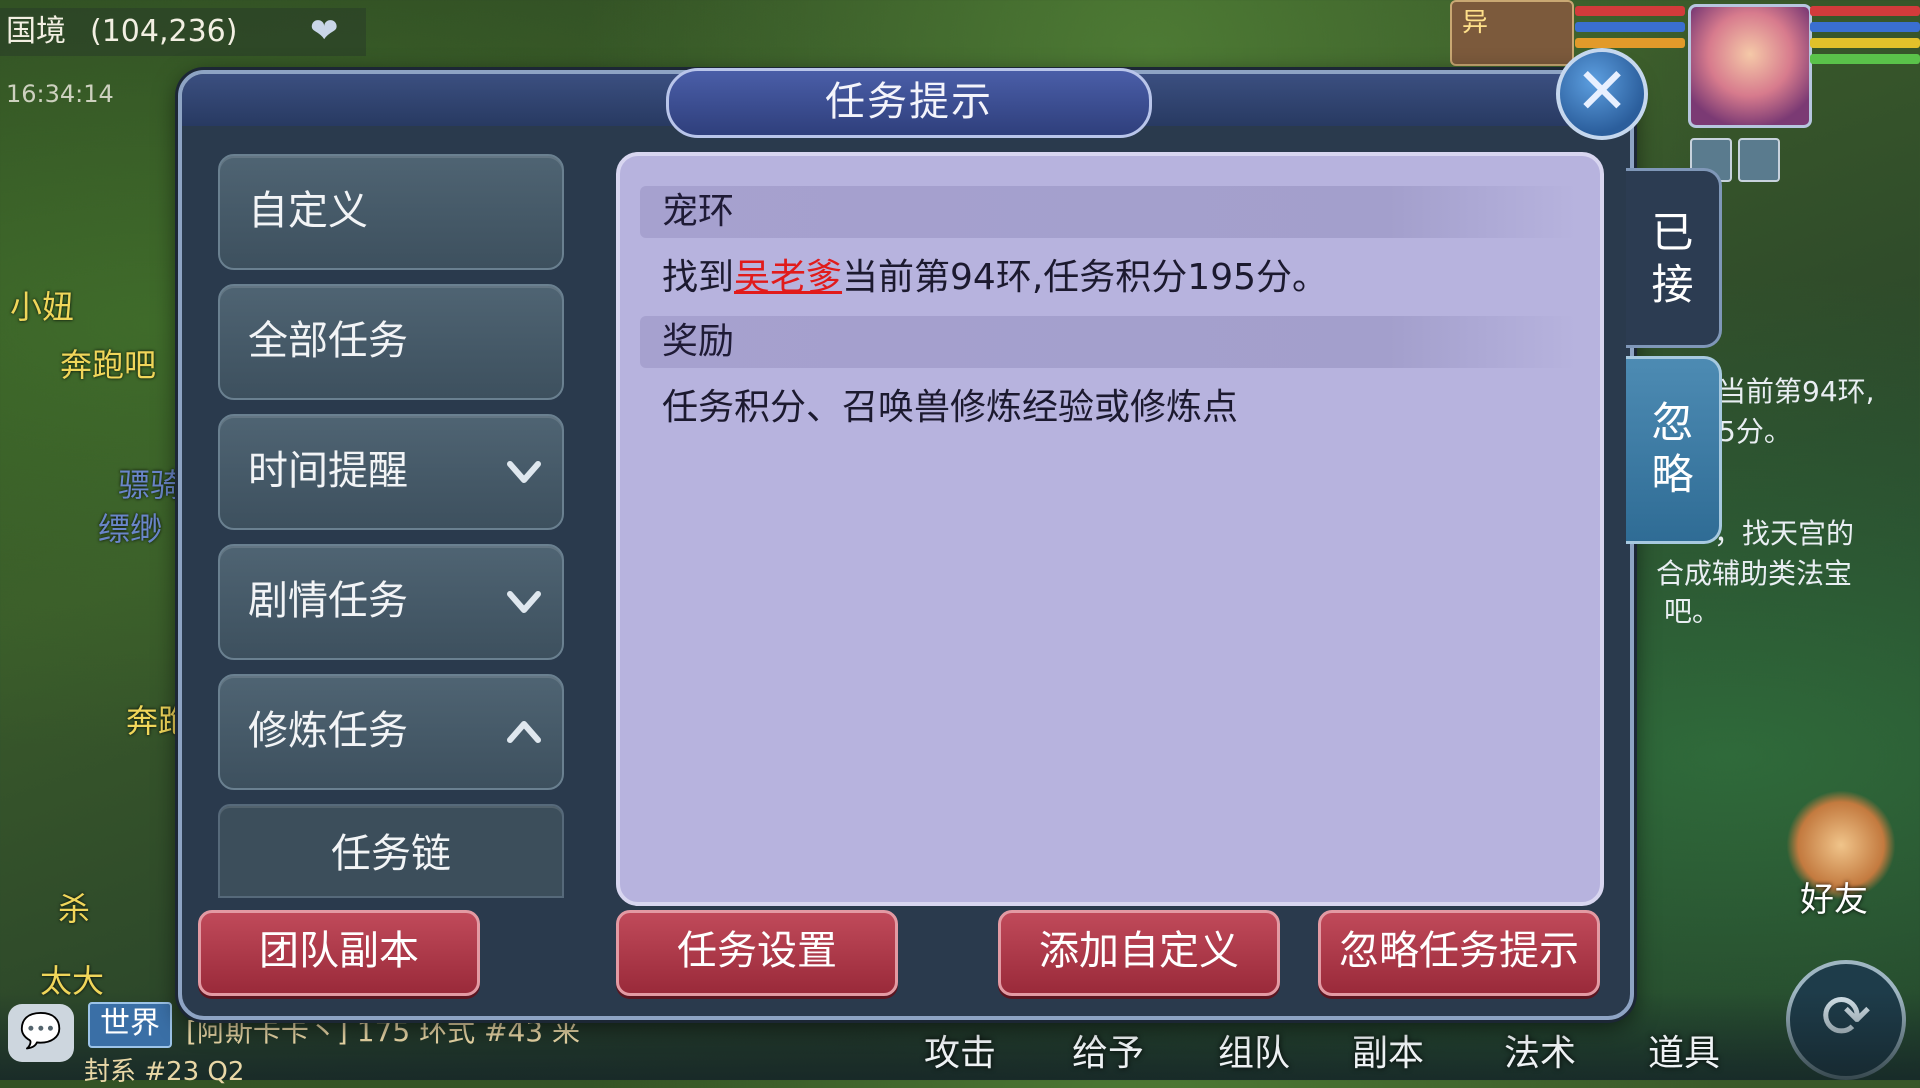 The width and height of the screenshot is (1920, 1088). I want to click on pet-mp-bar, so click(1630, 27).